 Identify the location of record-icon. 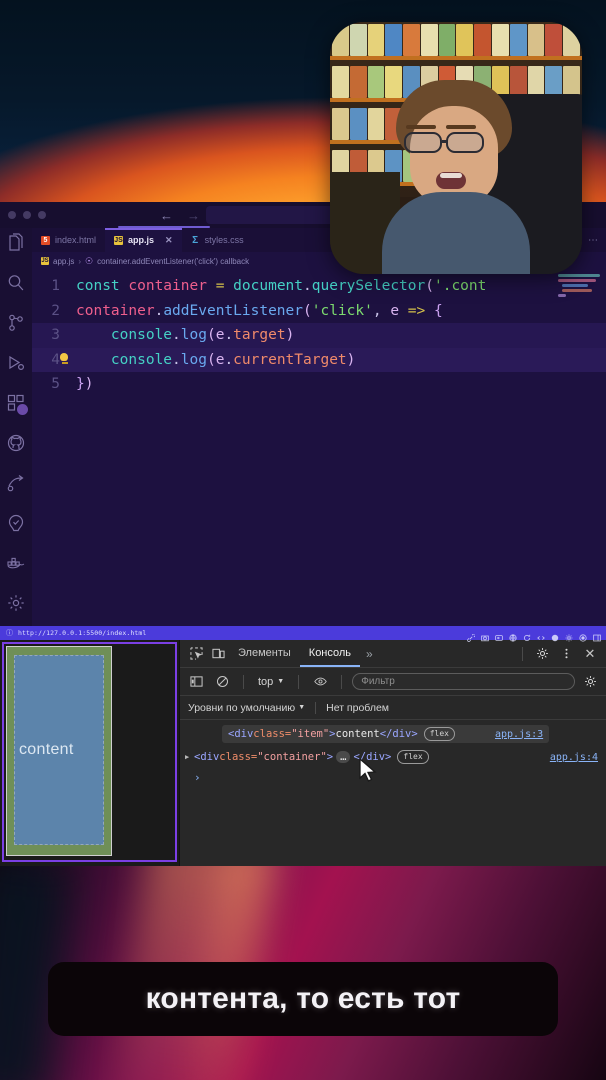
(583, 635).